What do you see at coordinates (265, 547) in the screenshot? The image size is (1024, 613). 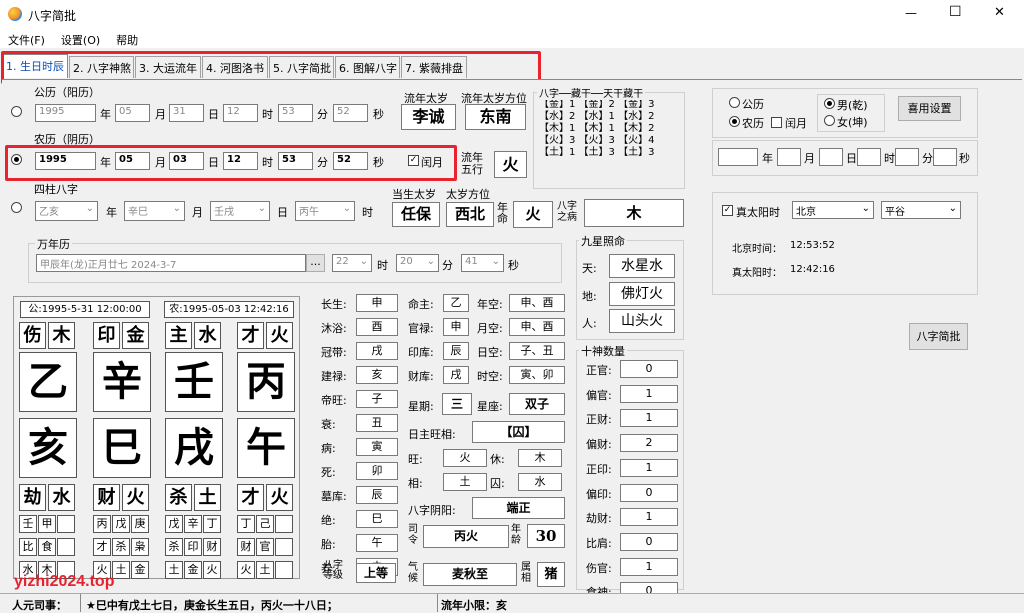 I see `canggan-cg2-3-1: 官` at bounding box center [265, 547].